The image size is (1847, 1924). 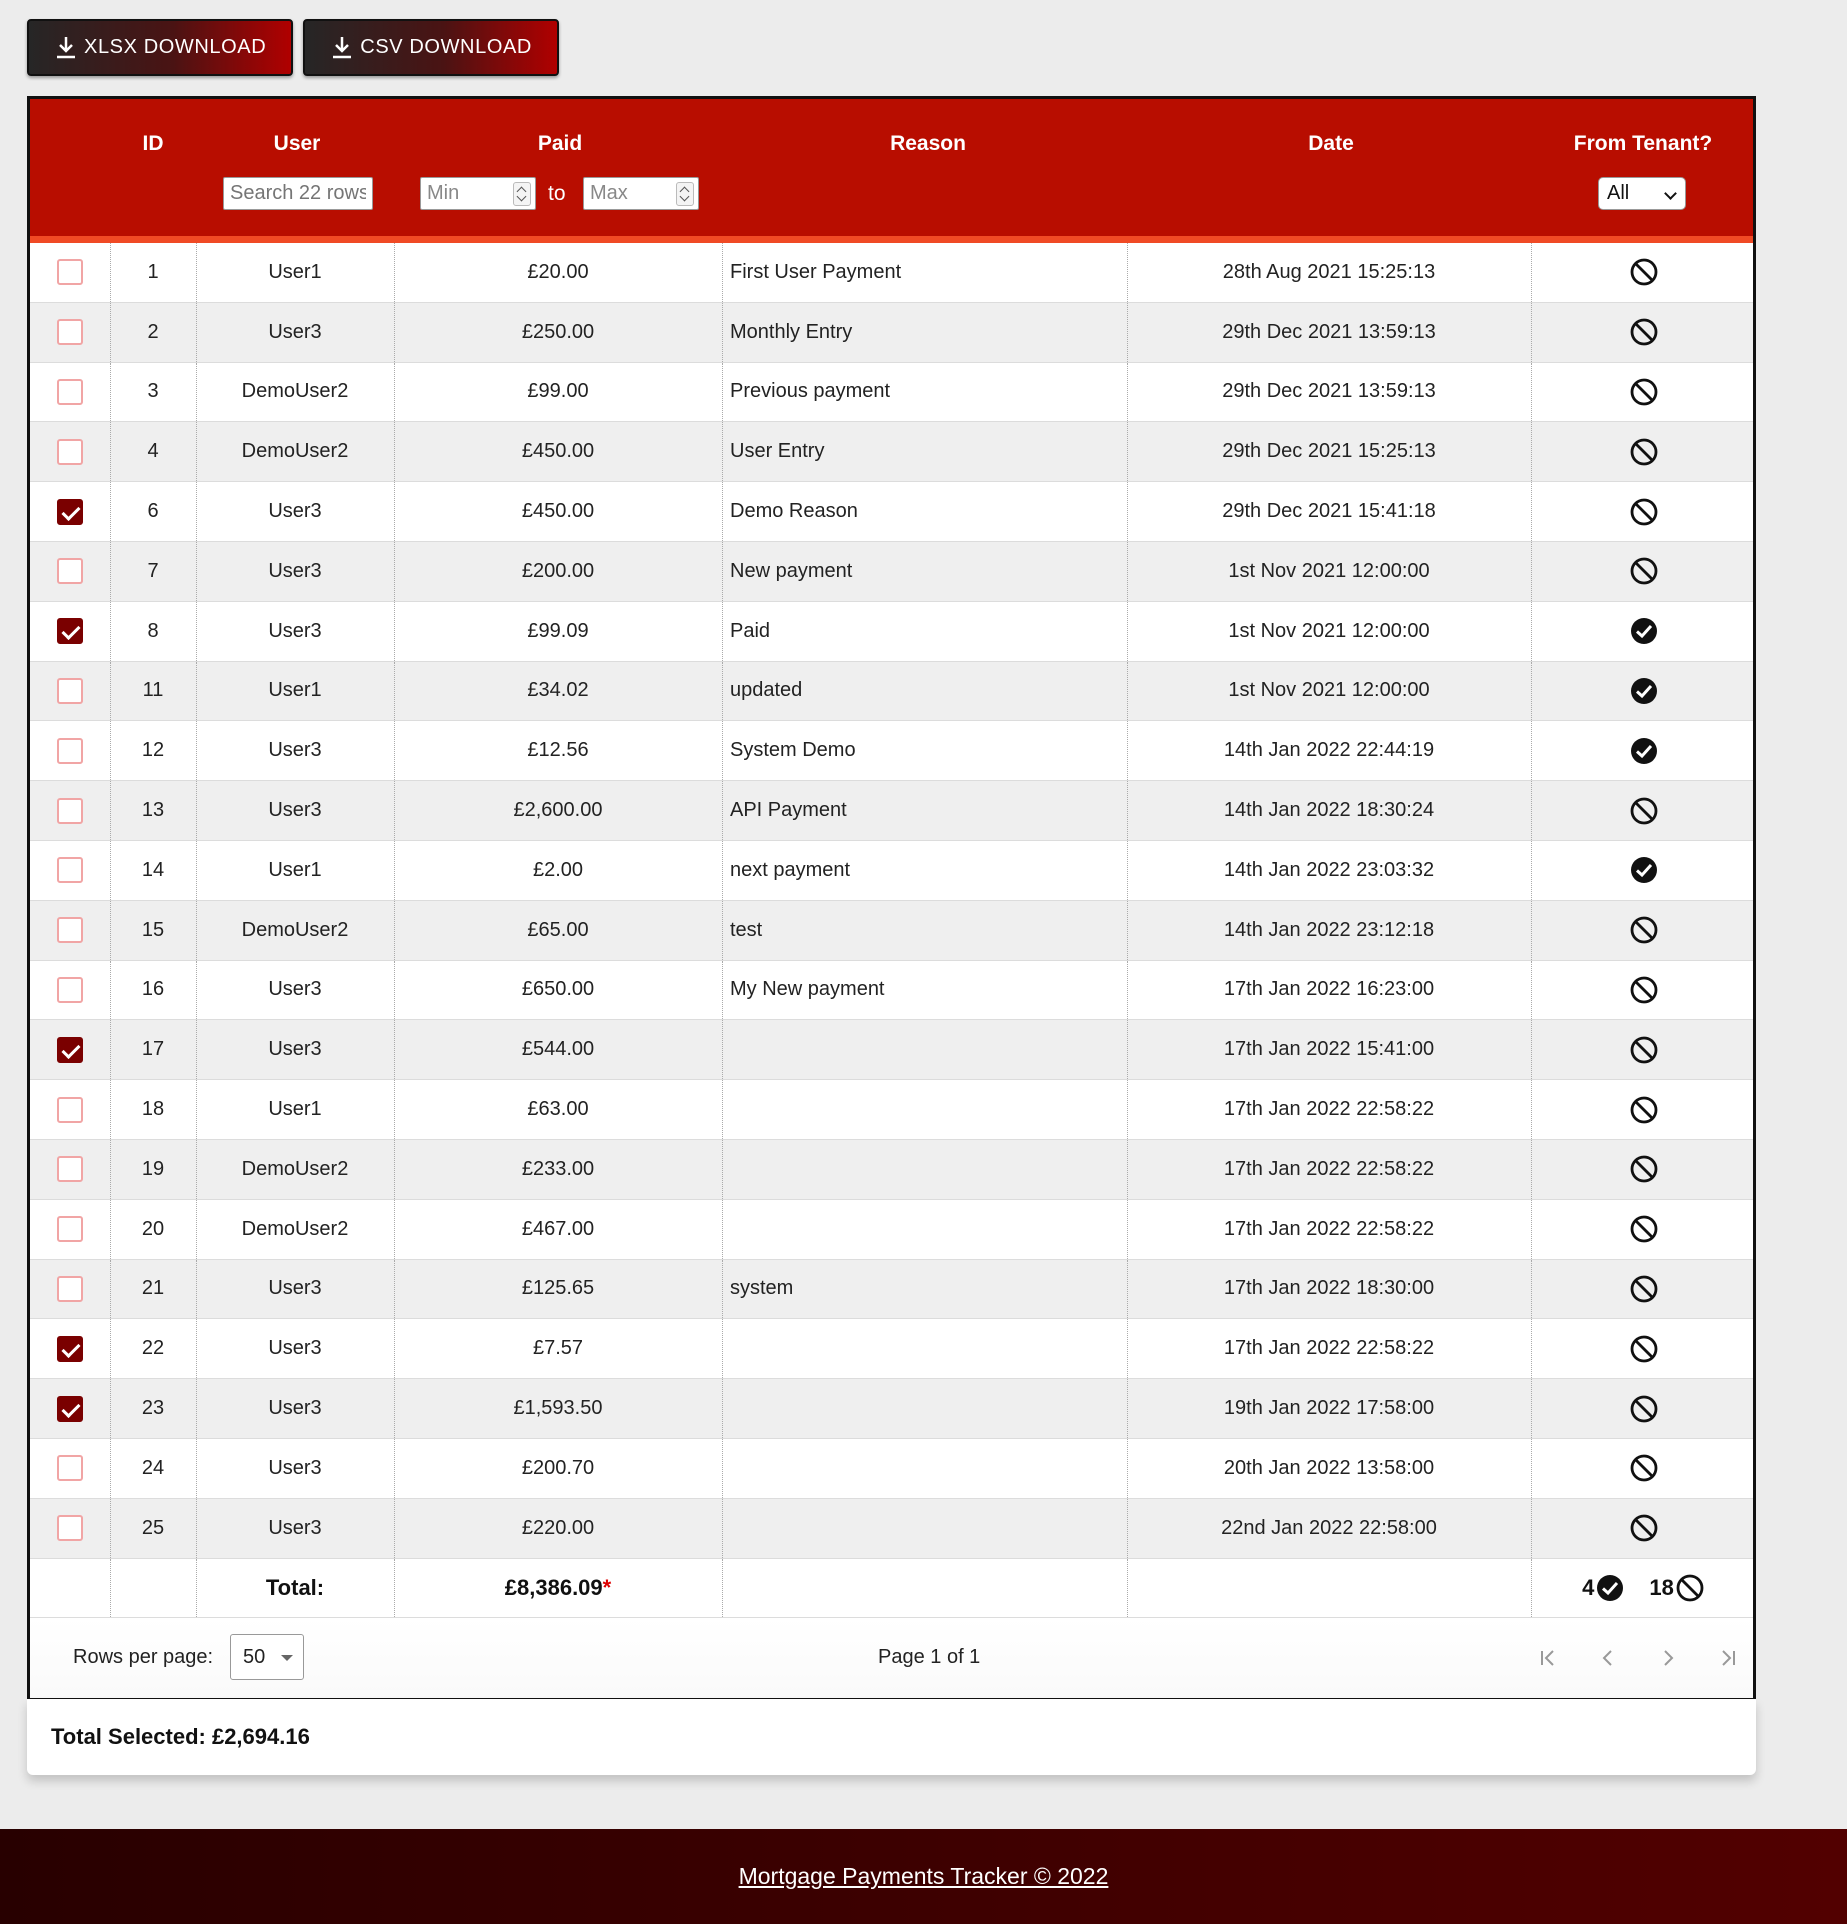 I want to click on next-page-button, so click(x=1668, y=1658).